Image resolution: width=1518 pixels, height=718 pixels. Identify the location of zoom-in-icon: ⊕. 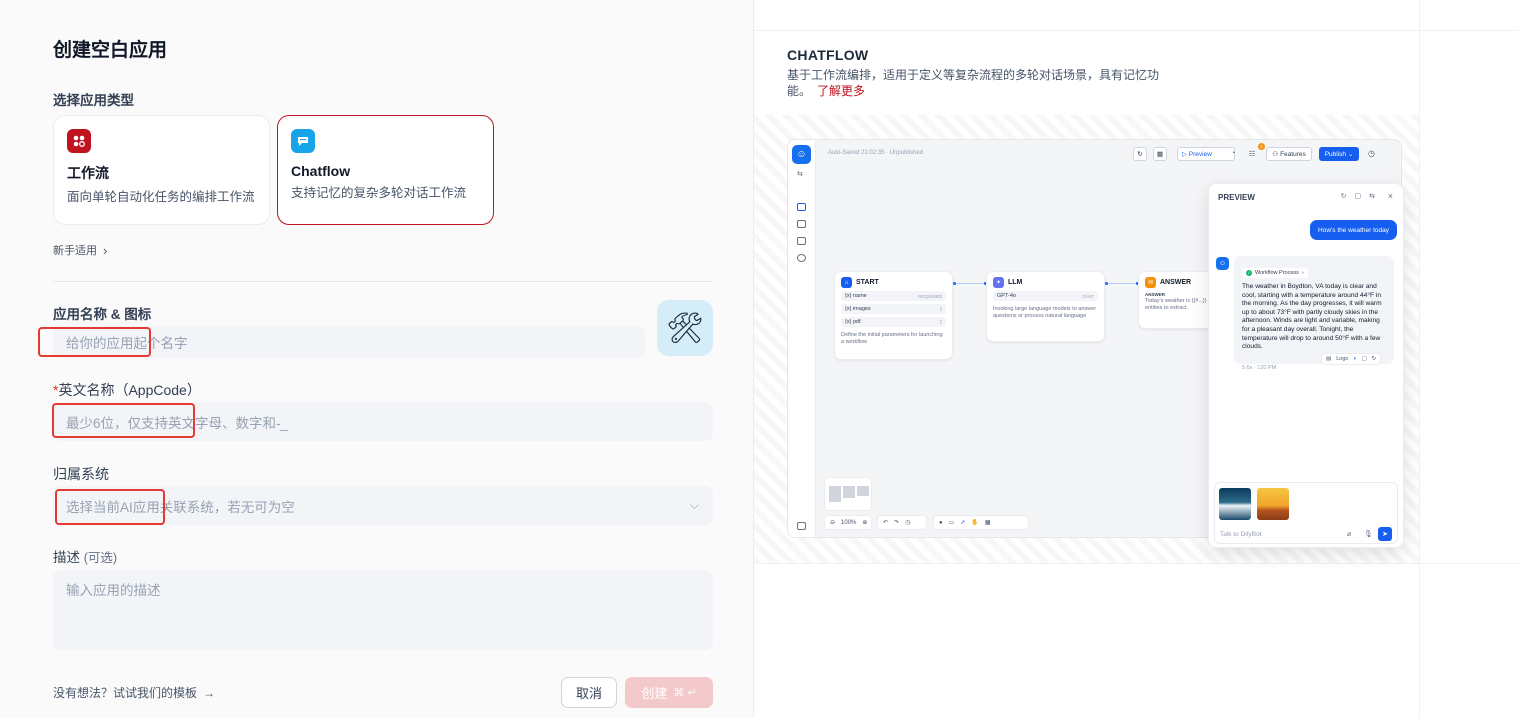
(865, 523).